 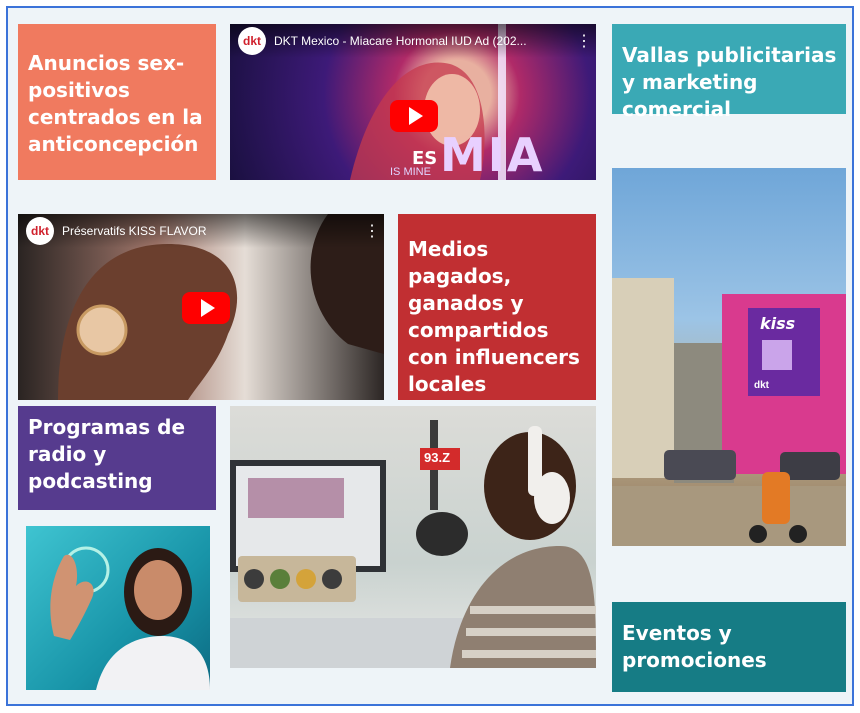 I want to click on car, so click(x=700, y=465).